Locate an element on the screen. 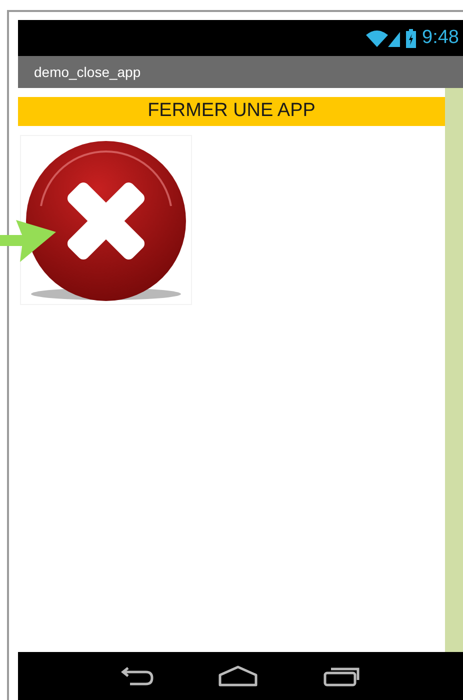 The width and height of the screenshot is (463, 700). battery-icon is located at coordinates (411, 38).